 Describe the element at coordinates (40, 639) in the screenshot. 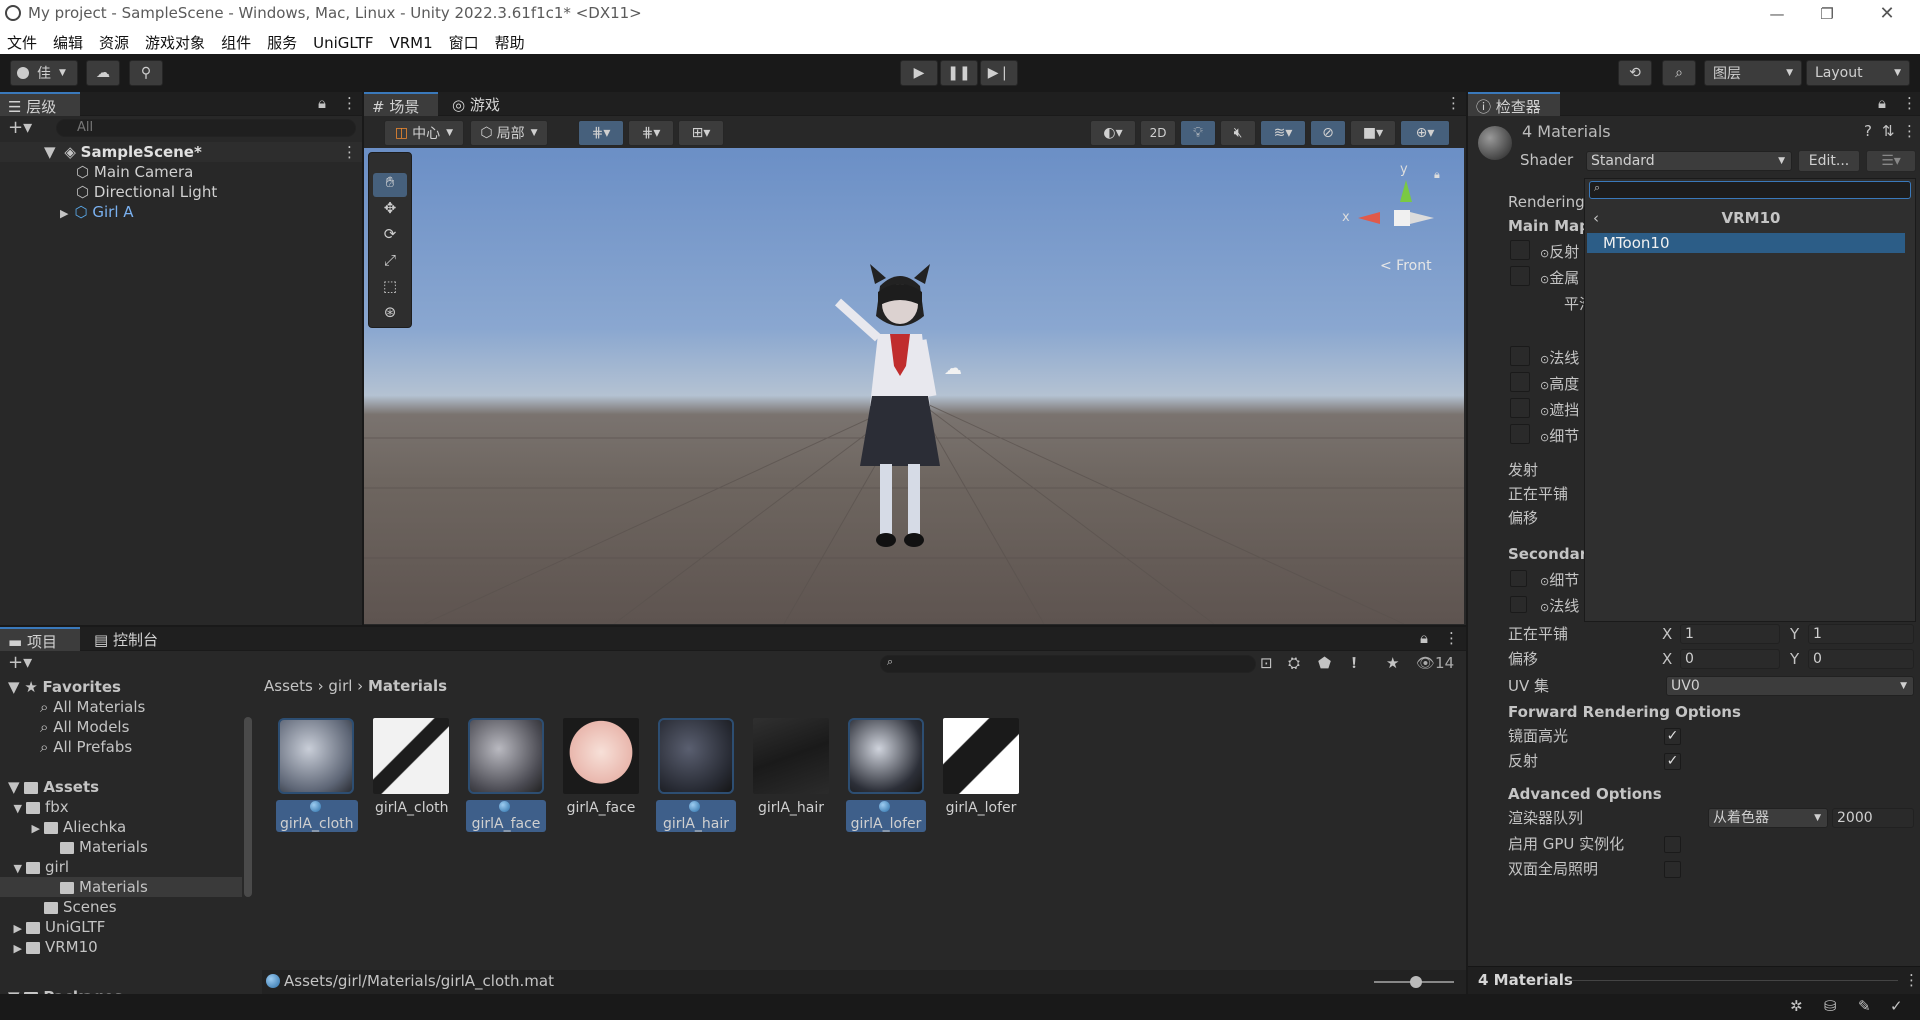

I see `tab-project: ▬ 项目` at that location.